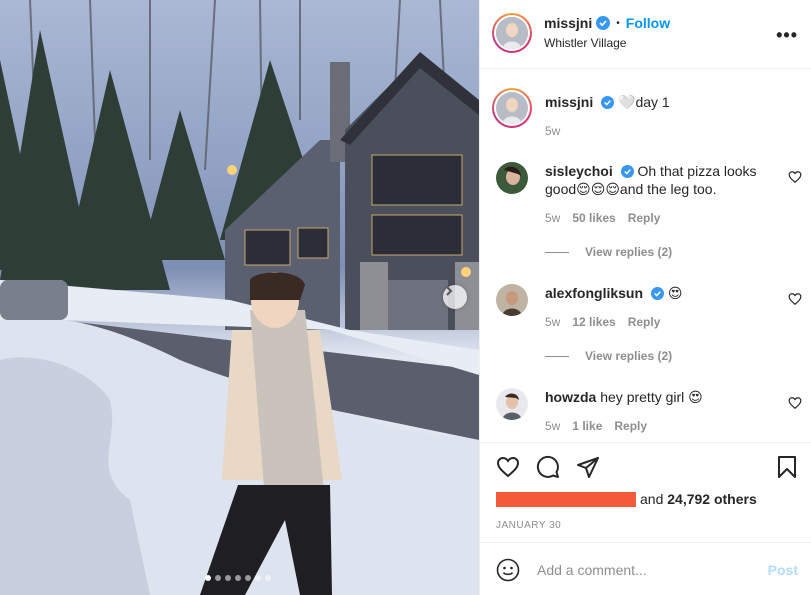 The height and width of the screenshot is (595, 811). I want to click on paper-plane-icon, so click(588, 467).